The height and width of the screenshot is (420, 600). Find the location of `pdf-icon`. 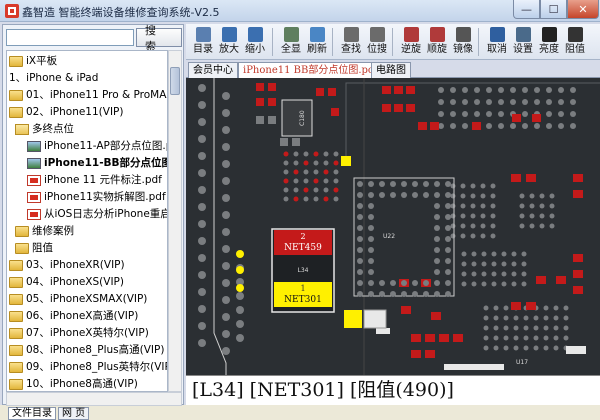

pdf-icon is located at coordinates (34, 180).